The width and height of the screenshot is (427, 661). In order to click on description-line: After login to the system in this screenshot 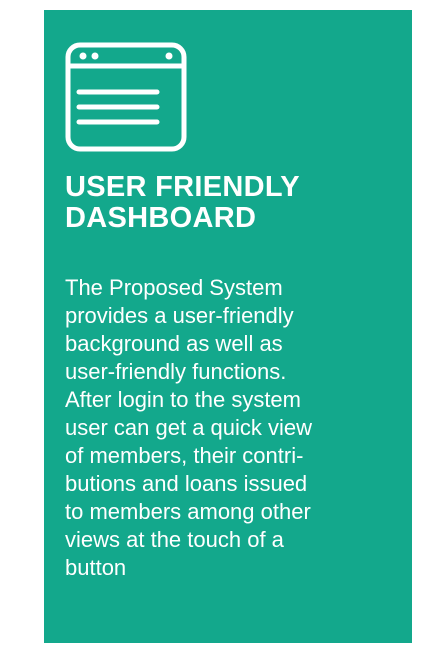, I will do `click(183, 399)`.